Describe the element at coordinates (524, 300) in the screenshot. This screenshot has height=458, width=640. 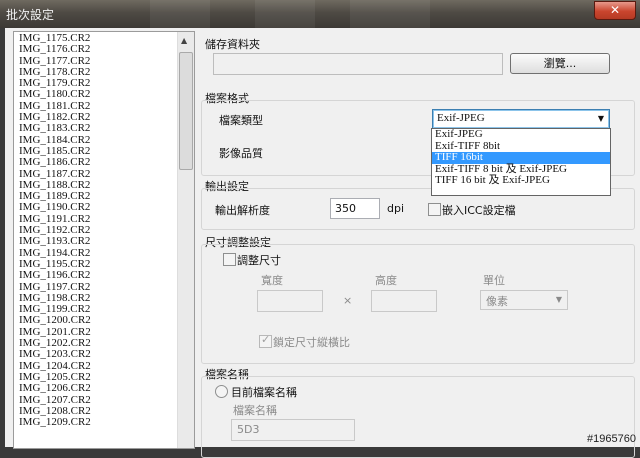
I see `unit-select: 像素 ▼` at that location.